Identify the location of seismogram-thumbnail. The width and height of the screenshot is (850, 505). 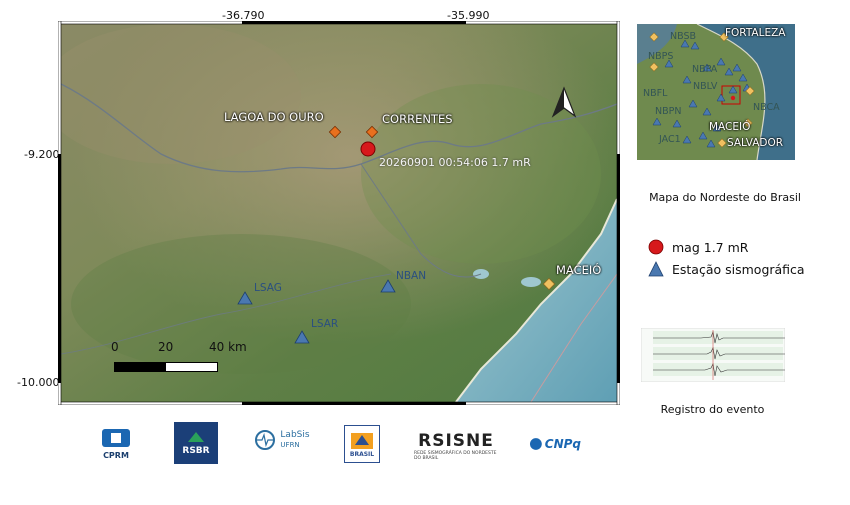
(713, 355).